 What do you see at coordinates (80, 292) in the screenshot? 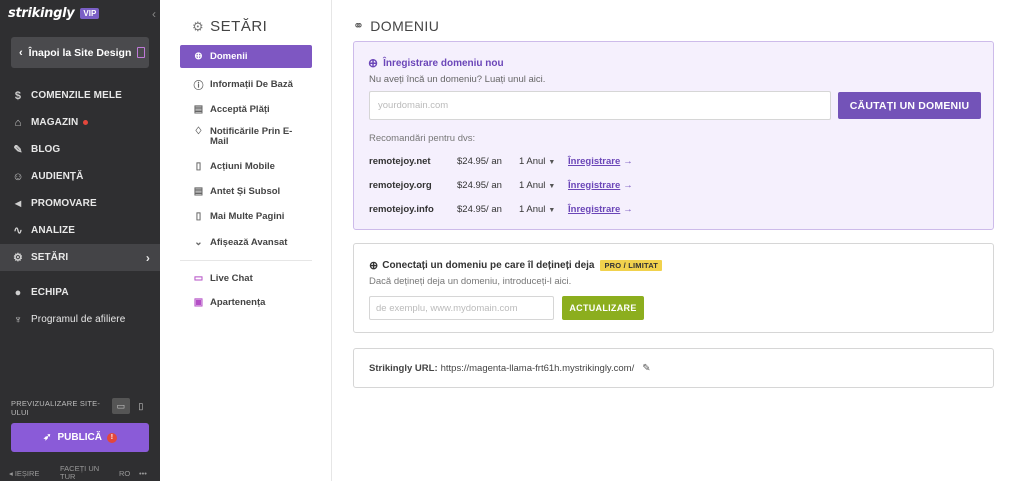
I see `sidebar-item-team: ● ECHIPA` at bounding box center [80, 292].